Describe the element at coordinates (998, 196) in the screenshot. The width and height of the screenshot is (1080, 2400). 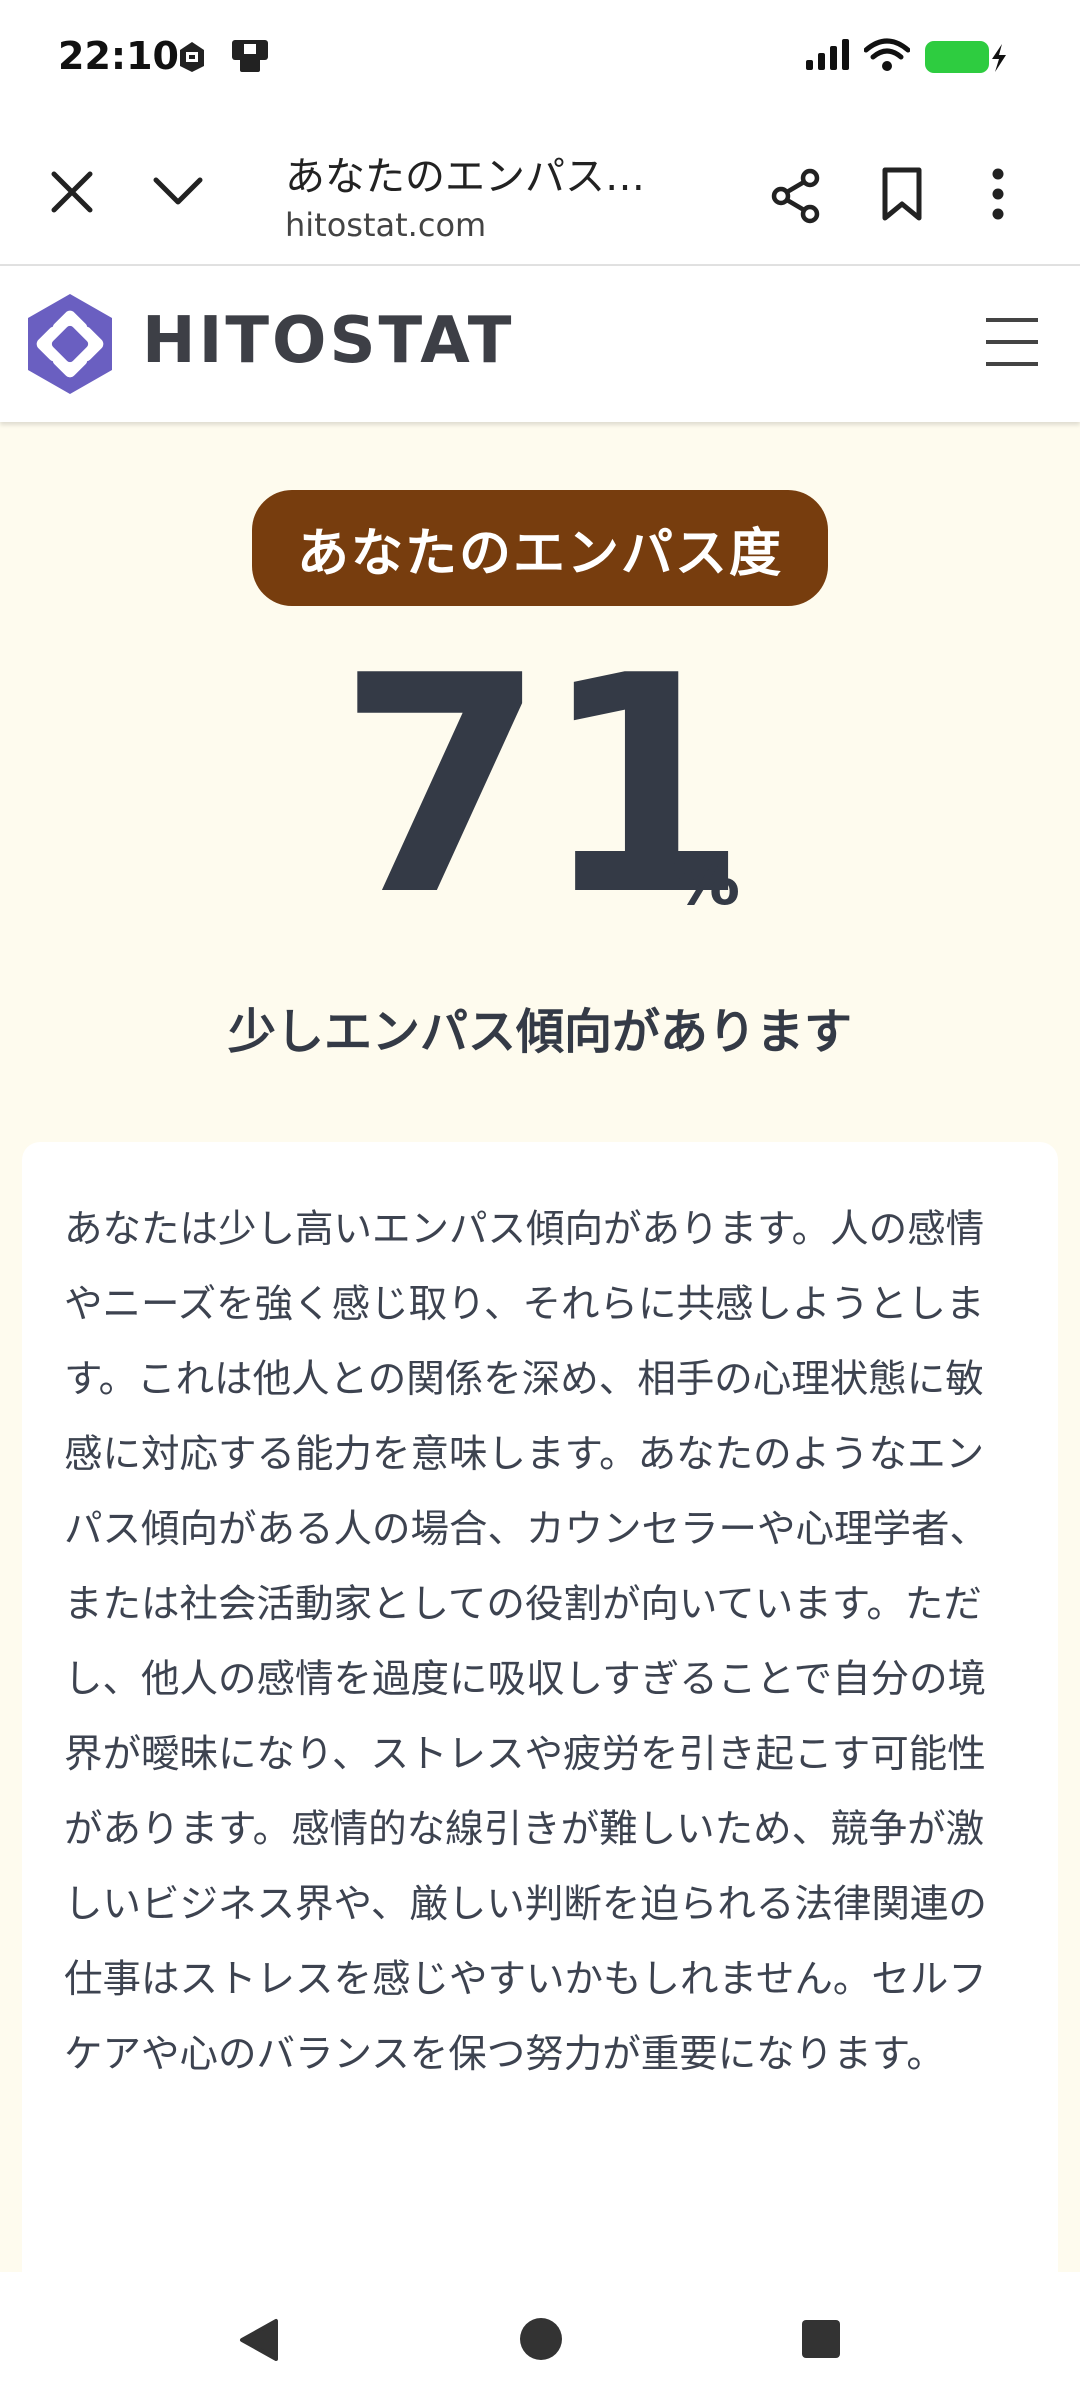
I see `more-options-icon` at that location.